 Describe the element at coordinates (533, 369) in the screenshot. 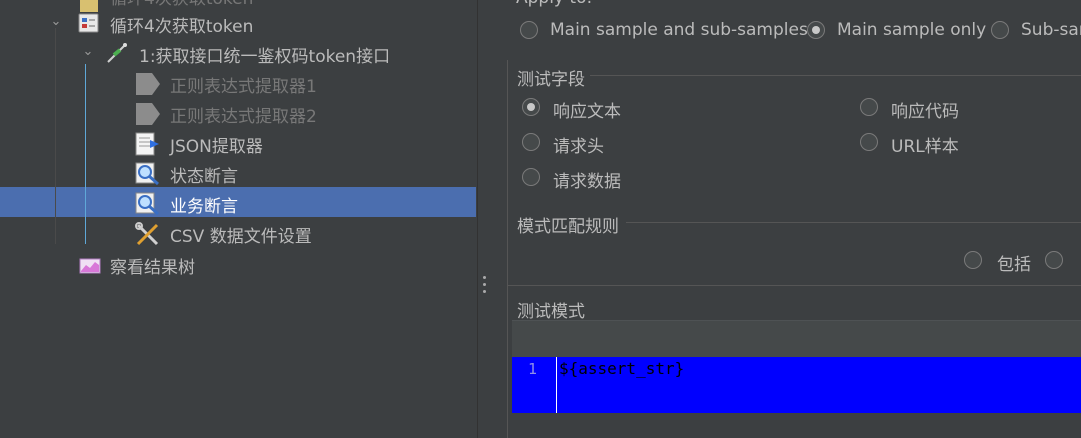

I see `line-number: 1` at that location.